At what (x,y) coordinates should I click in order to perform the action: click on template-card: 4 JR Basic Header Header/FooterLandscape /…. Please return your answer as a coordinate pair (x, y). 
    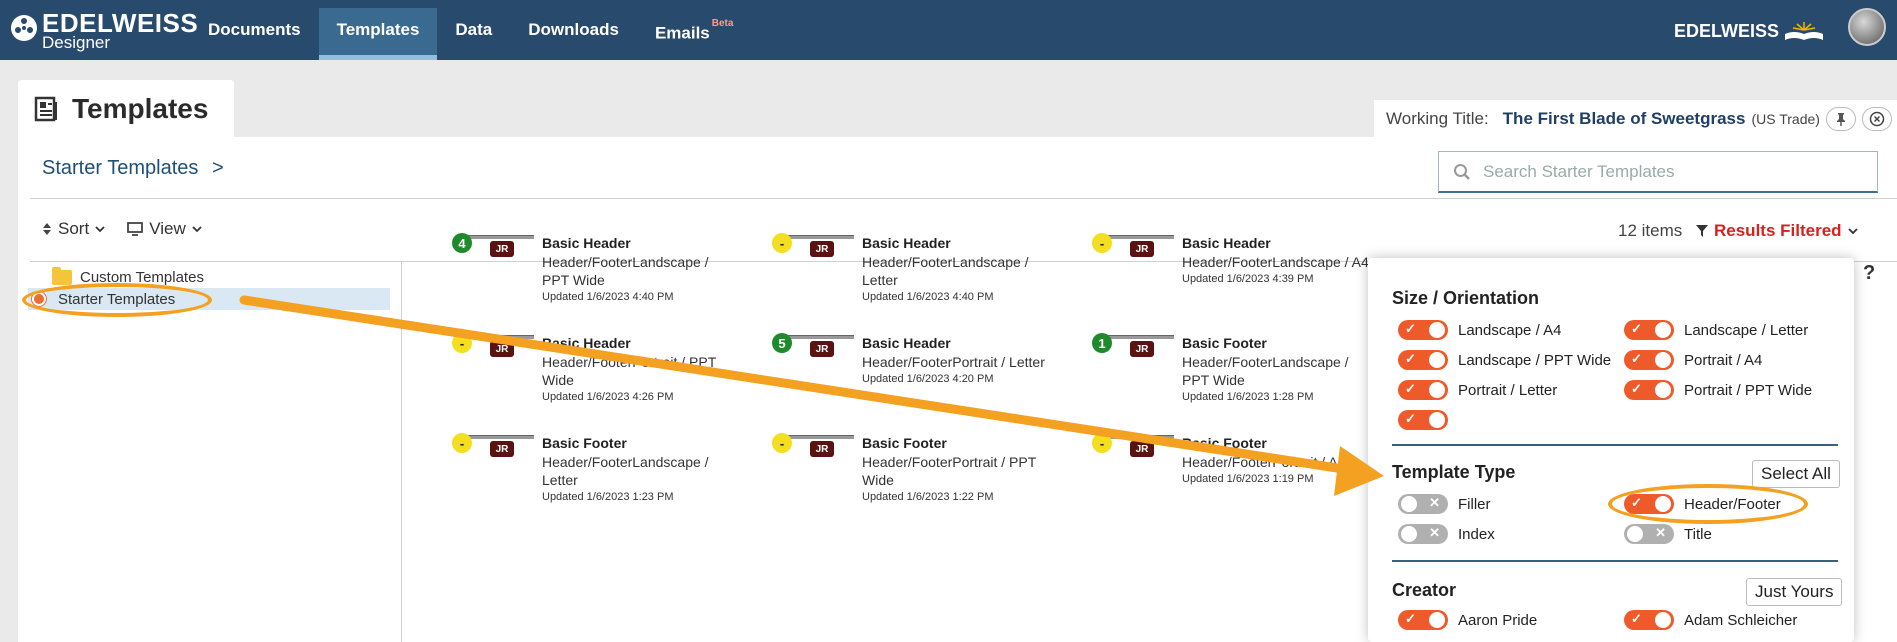
    Looking at the image, I should click on (592, 278).